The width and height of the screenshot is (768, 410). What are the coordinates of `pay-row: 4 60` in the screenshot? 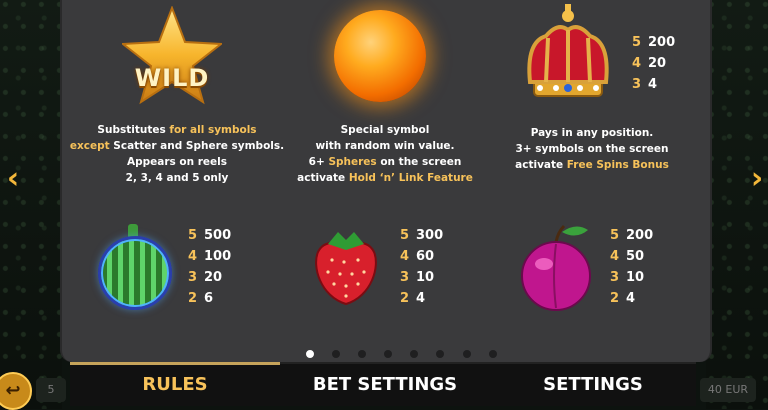 It's located at (421, 256).